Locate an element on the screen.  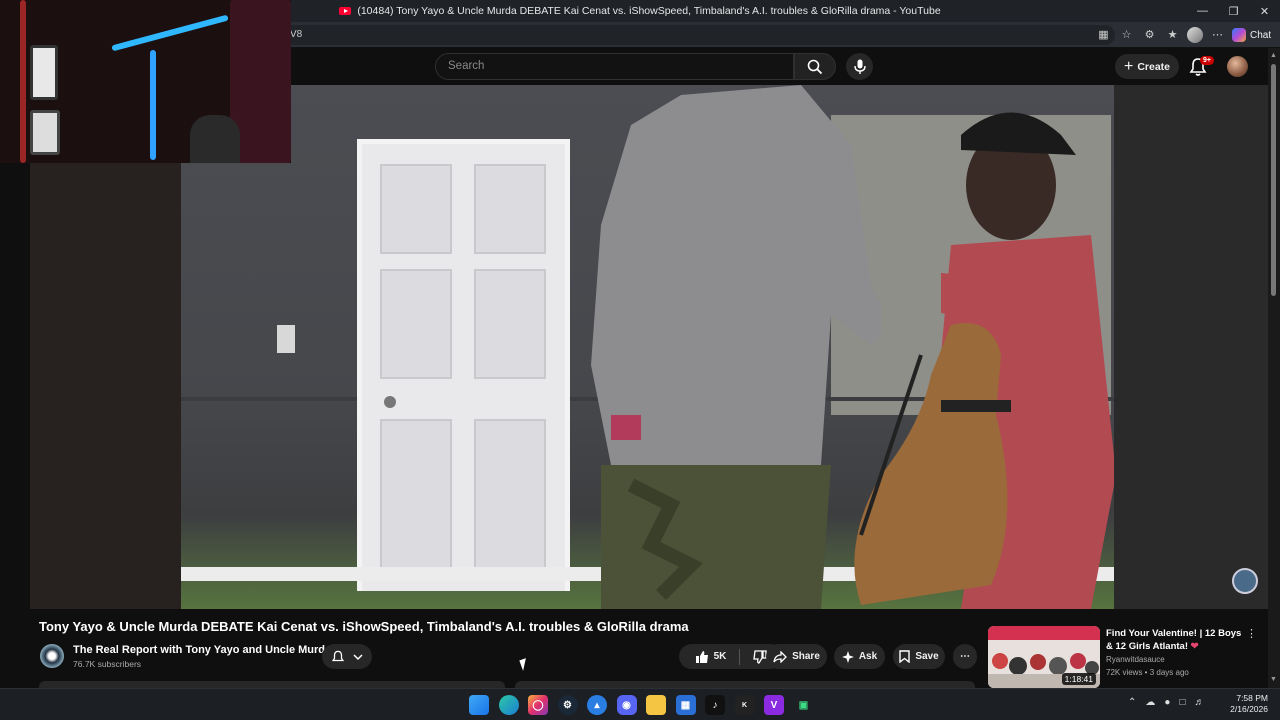
microphone-tray-icon: ● is located at coordinates (1167, 702).